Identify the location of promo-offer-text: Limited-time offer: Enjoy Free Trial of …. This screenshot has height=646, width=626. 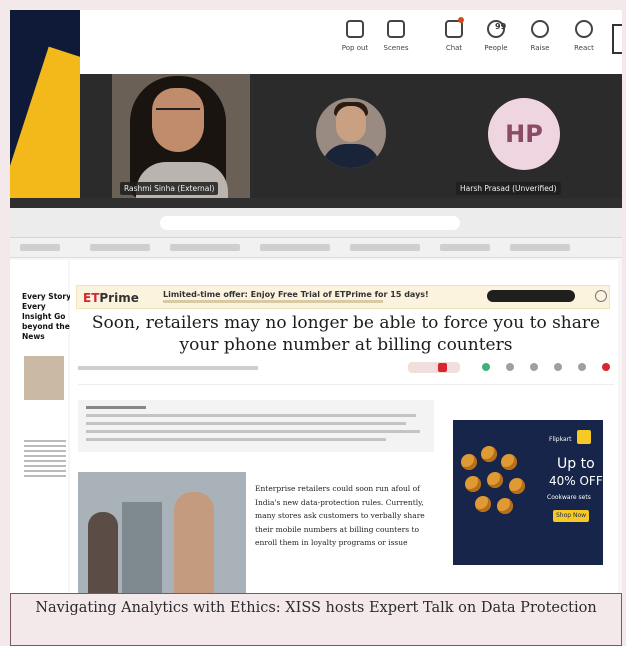
(296, 294).